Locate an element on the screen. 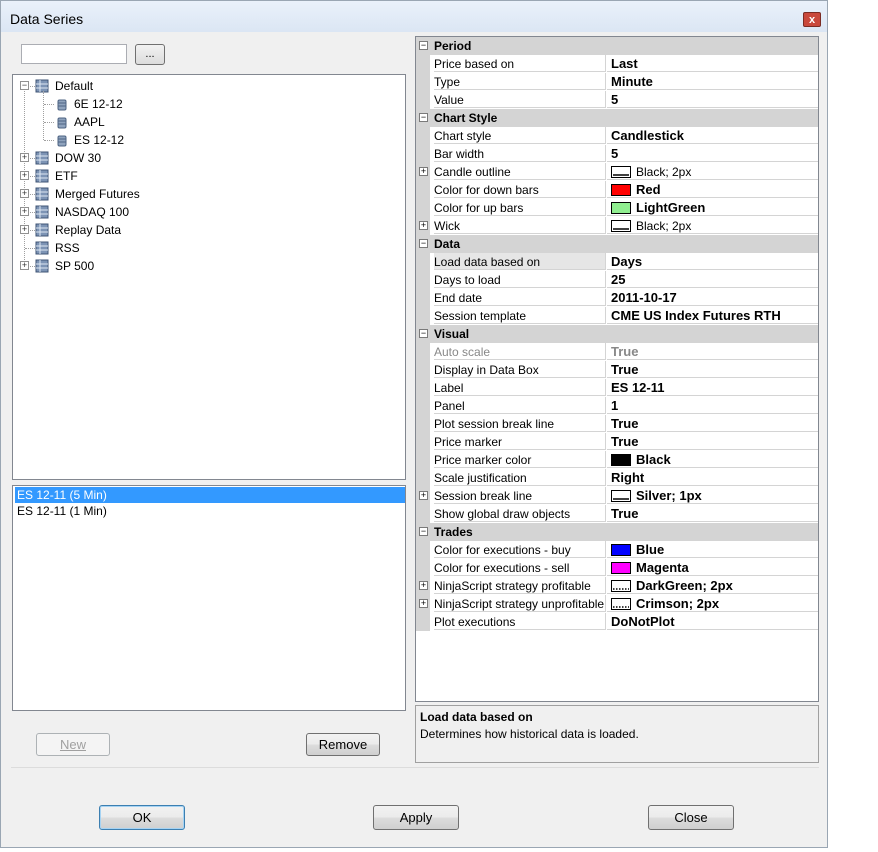 This screenshot has height=852, width=878. property-row: Bar width 5 is located at coordinates (617, 154).